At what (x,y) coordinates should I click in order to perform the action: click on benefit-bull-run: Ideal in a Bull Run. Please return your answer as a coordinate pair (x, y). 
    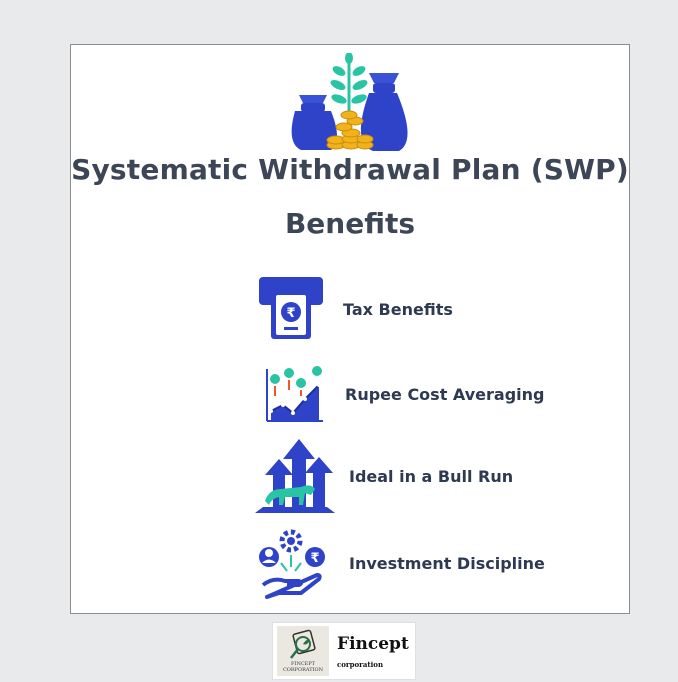
    Looking at the image, I should click on (384, 476).